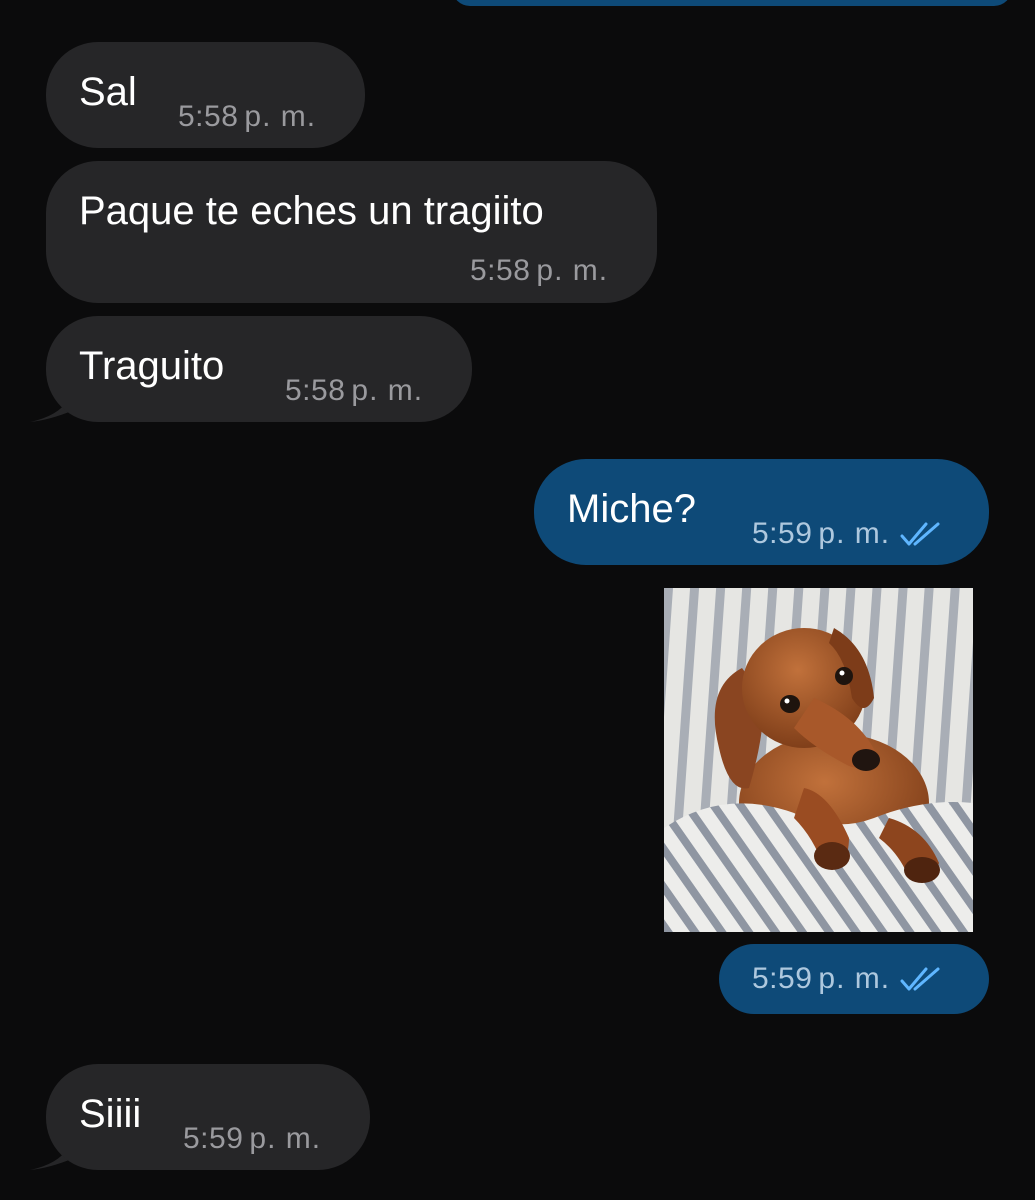  What do you see at coordinates (108, 92) in the screenshot?
I see `message-text: Sal` at bounding box center [108, 92].